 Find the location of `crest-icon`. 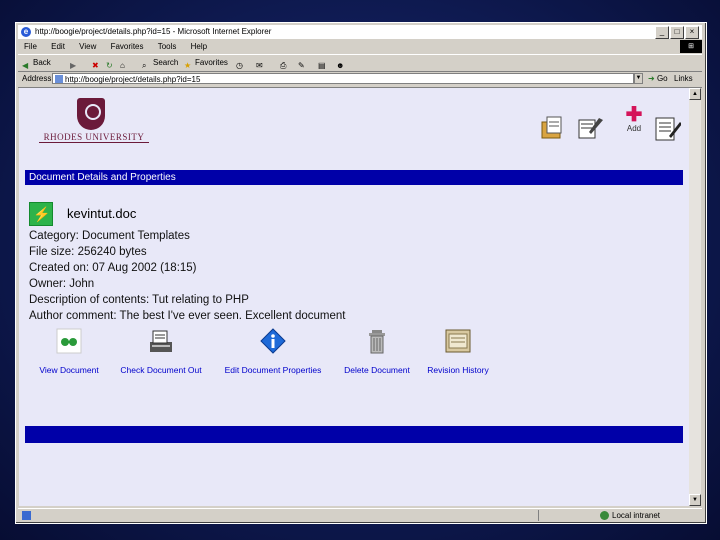

crest-icon is located at coordinates (91, 114).